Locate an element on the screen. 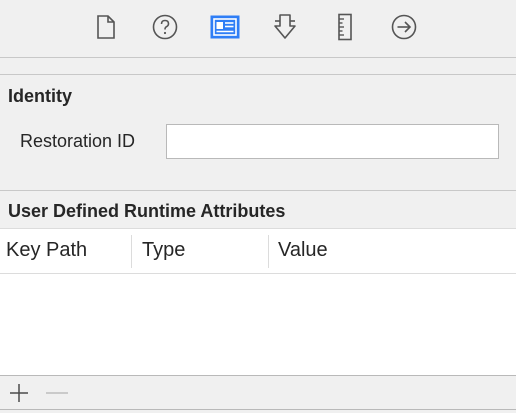  identity-section-title: Identity is located at coordinates (40, 96).